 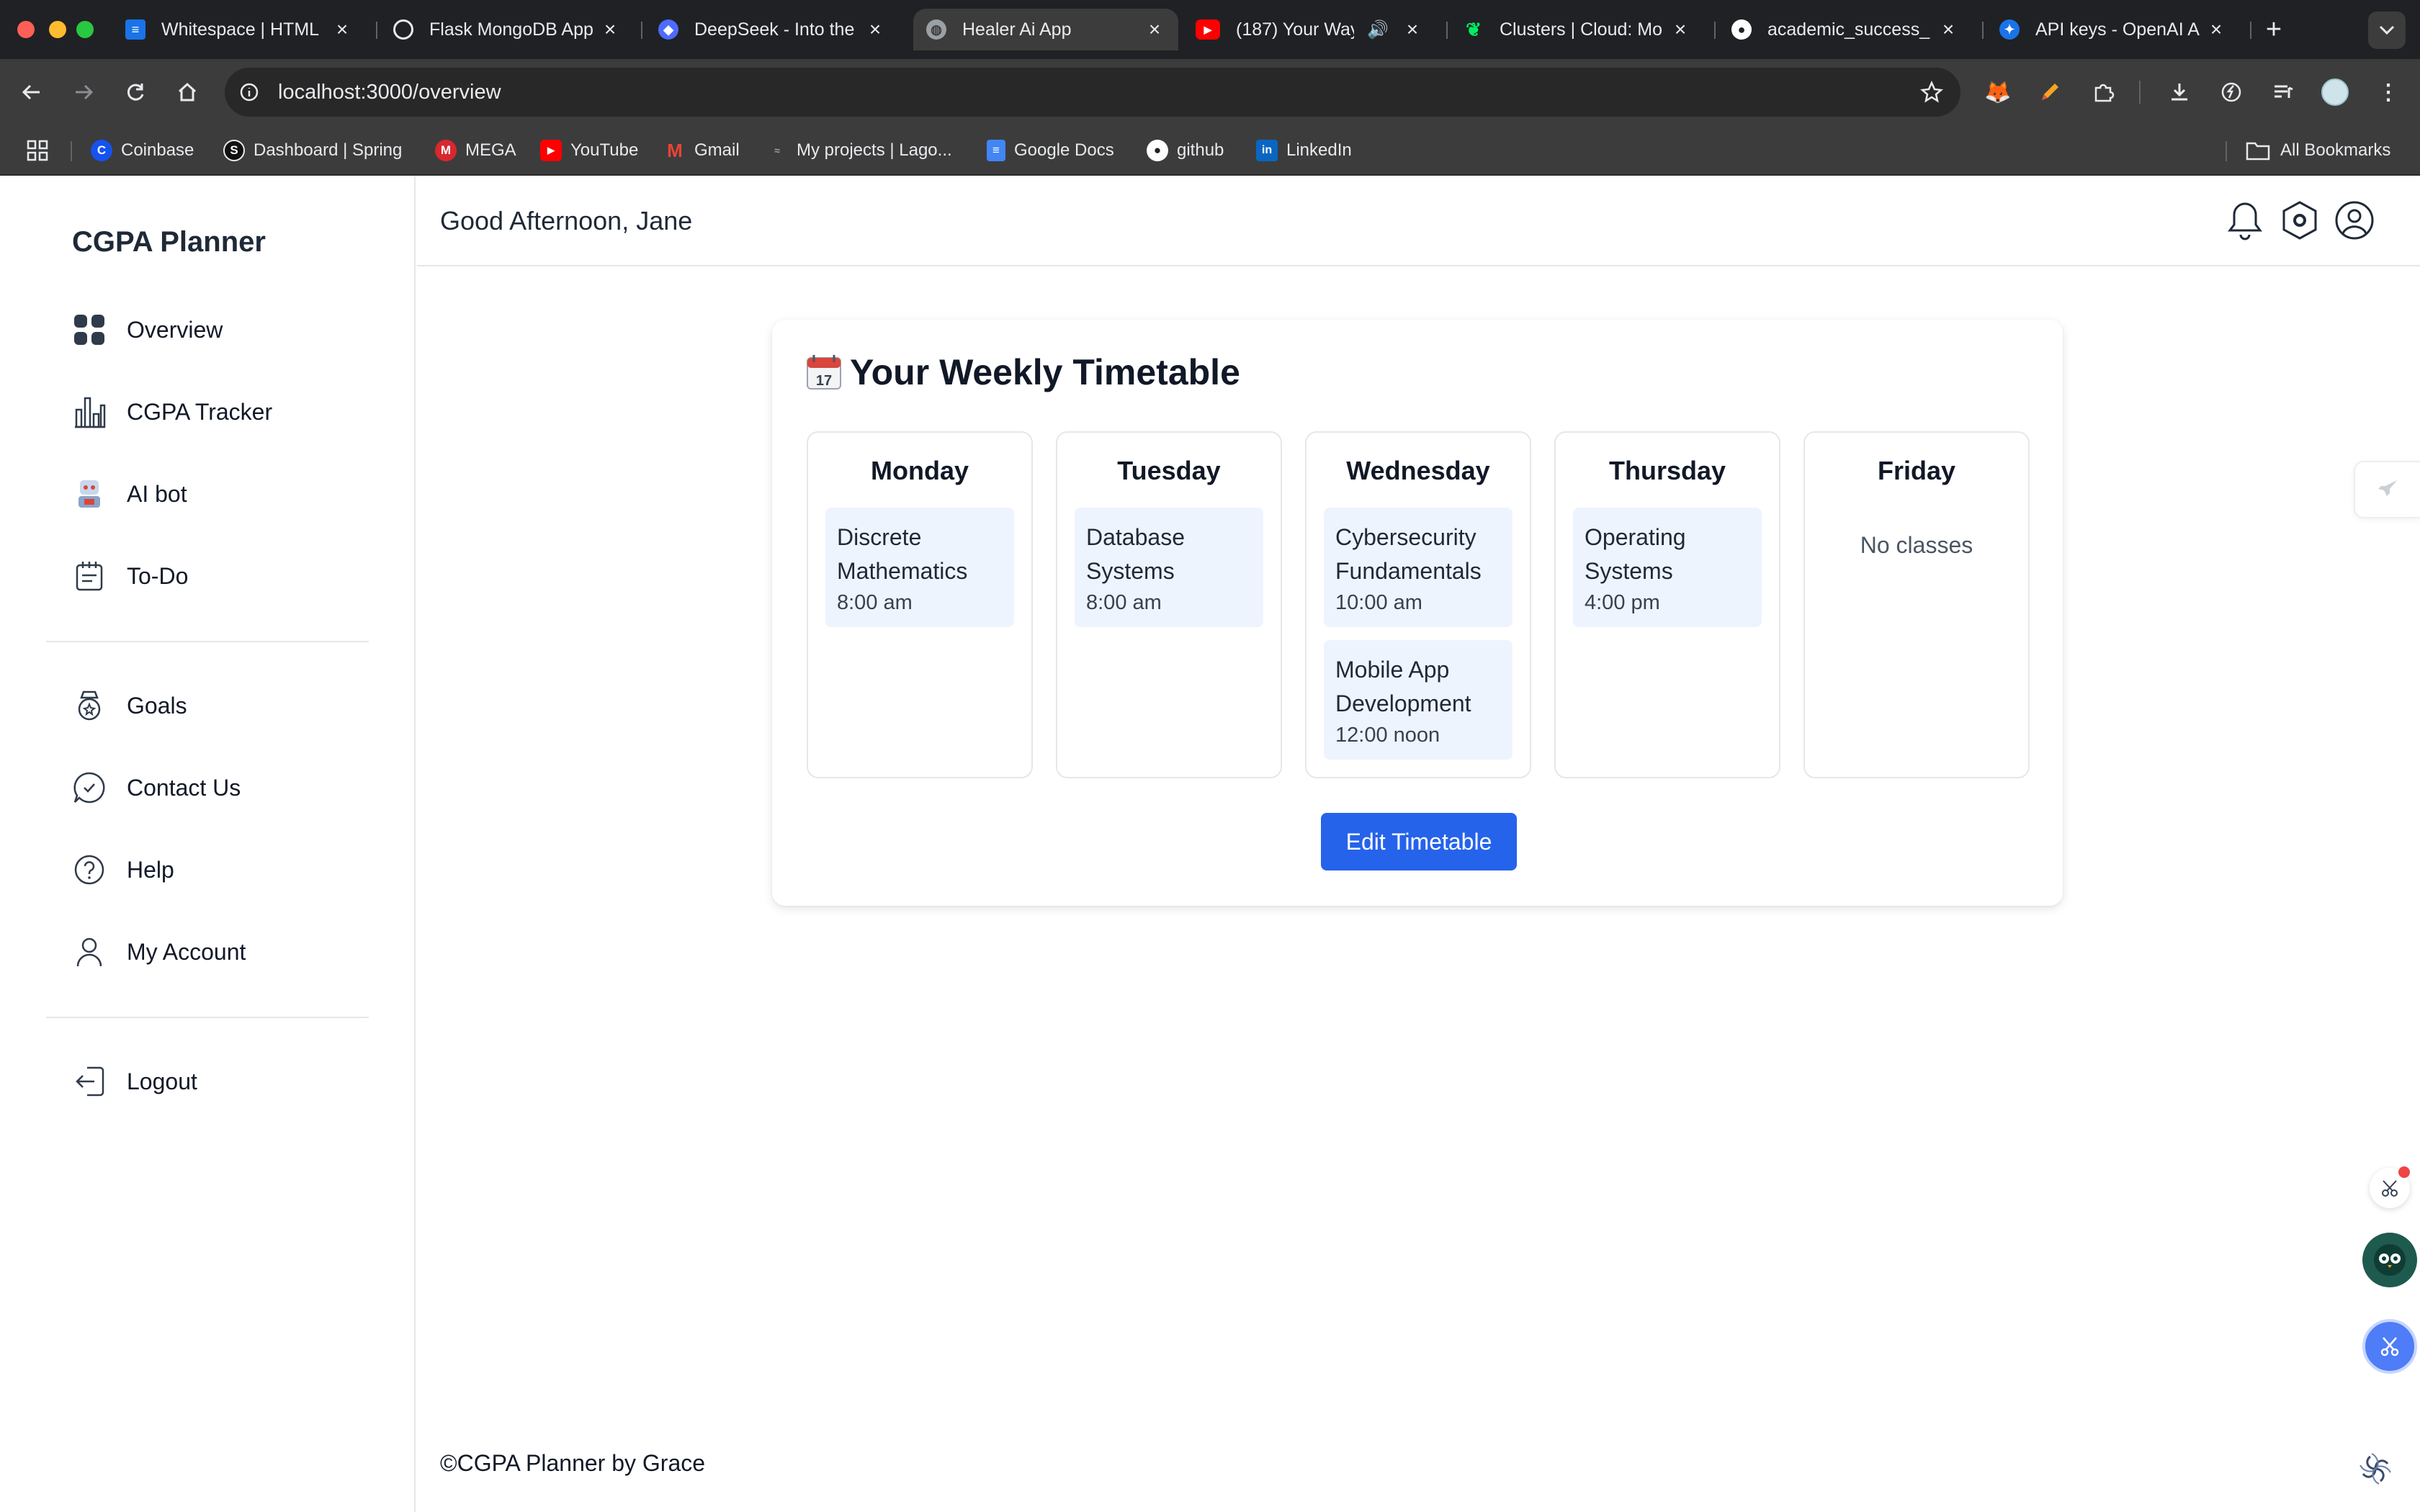 What do you see at coordinates (1185, 150) in the screenshot?
I see `bookmark-github: ● github` at bounding box center [1185, 150].